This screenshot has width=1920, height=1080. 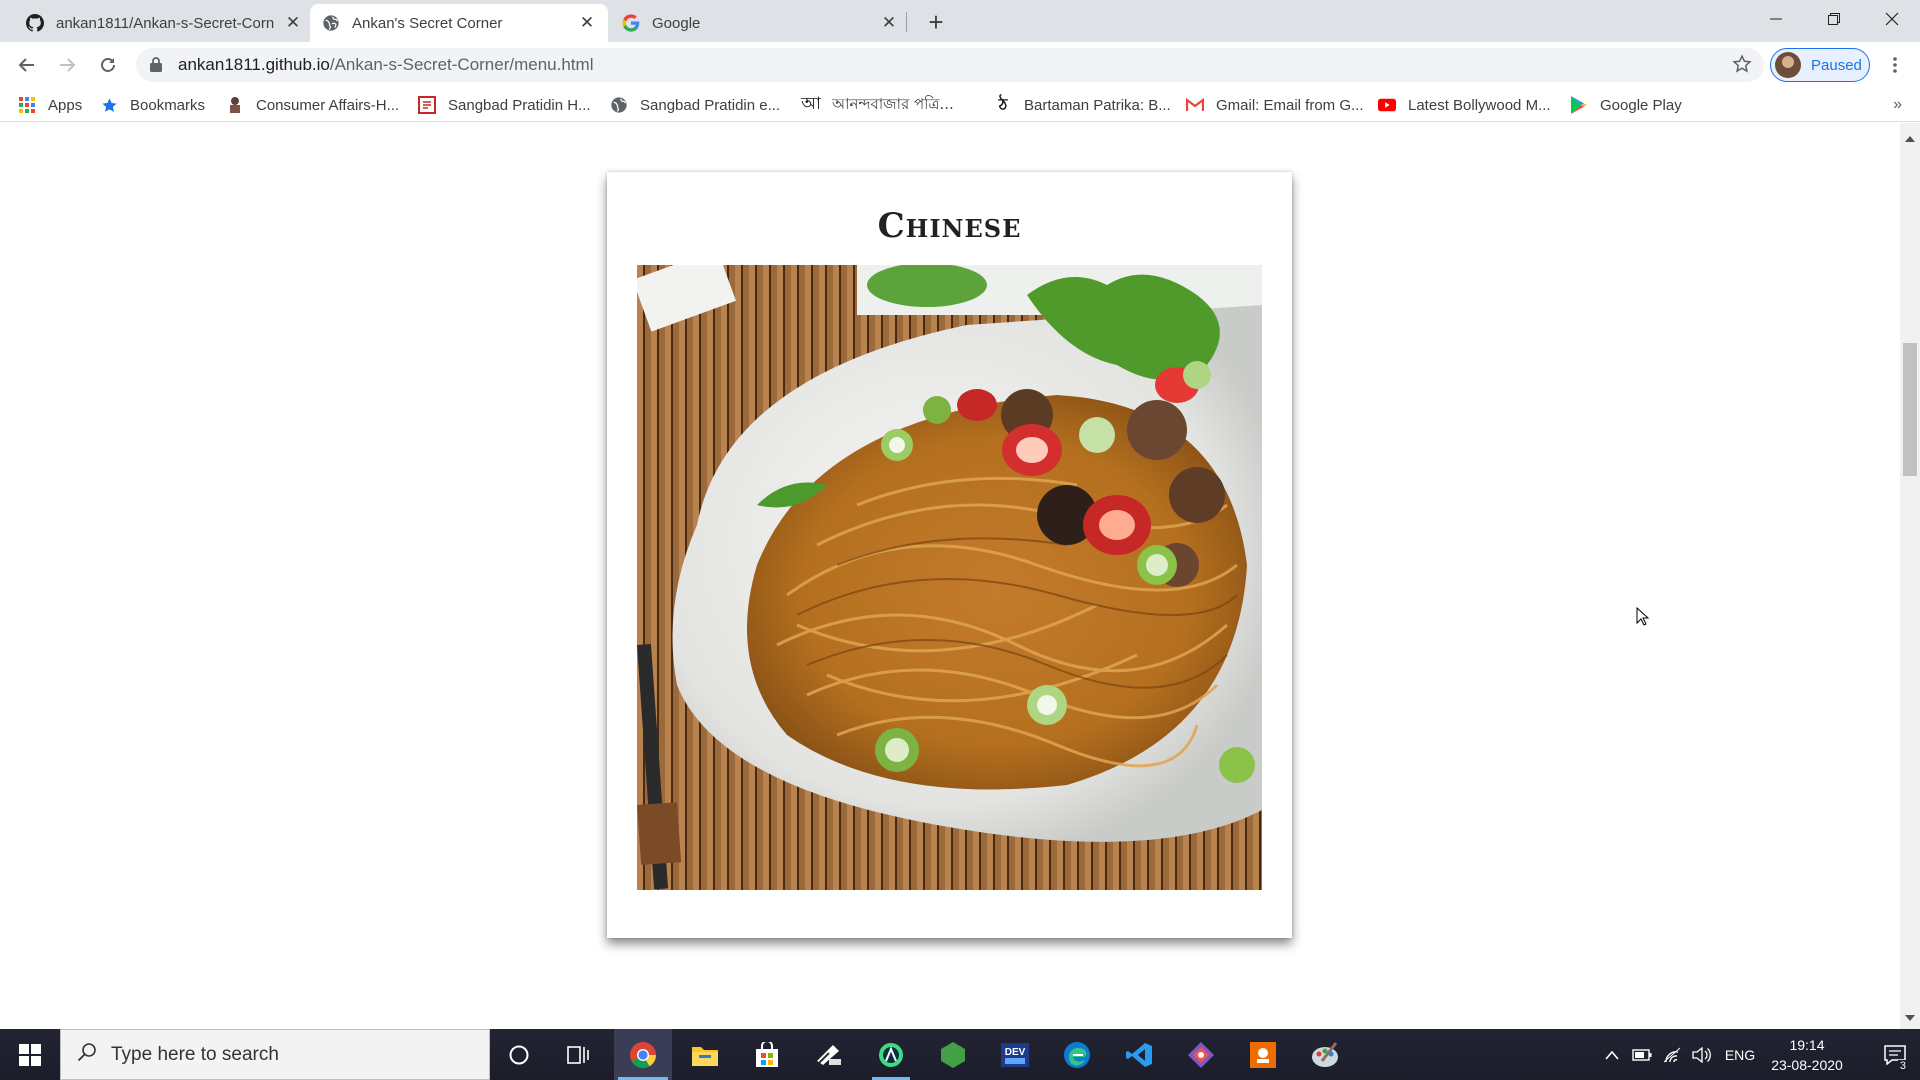 What do you see at coordinates (152, 105) in the screenshot?
I see `bookmark-bookmarks: Bookmarks` at bounding box center [152, 105].